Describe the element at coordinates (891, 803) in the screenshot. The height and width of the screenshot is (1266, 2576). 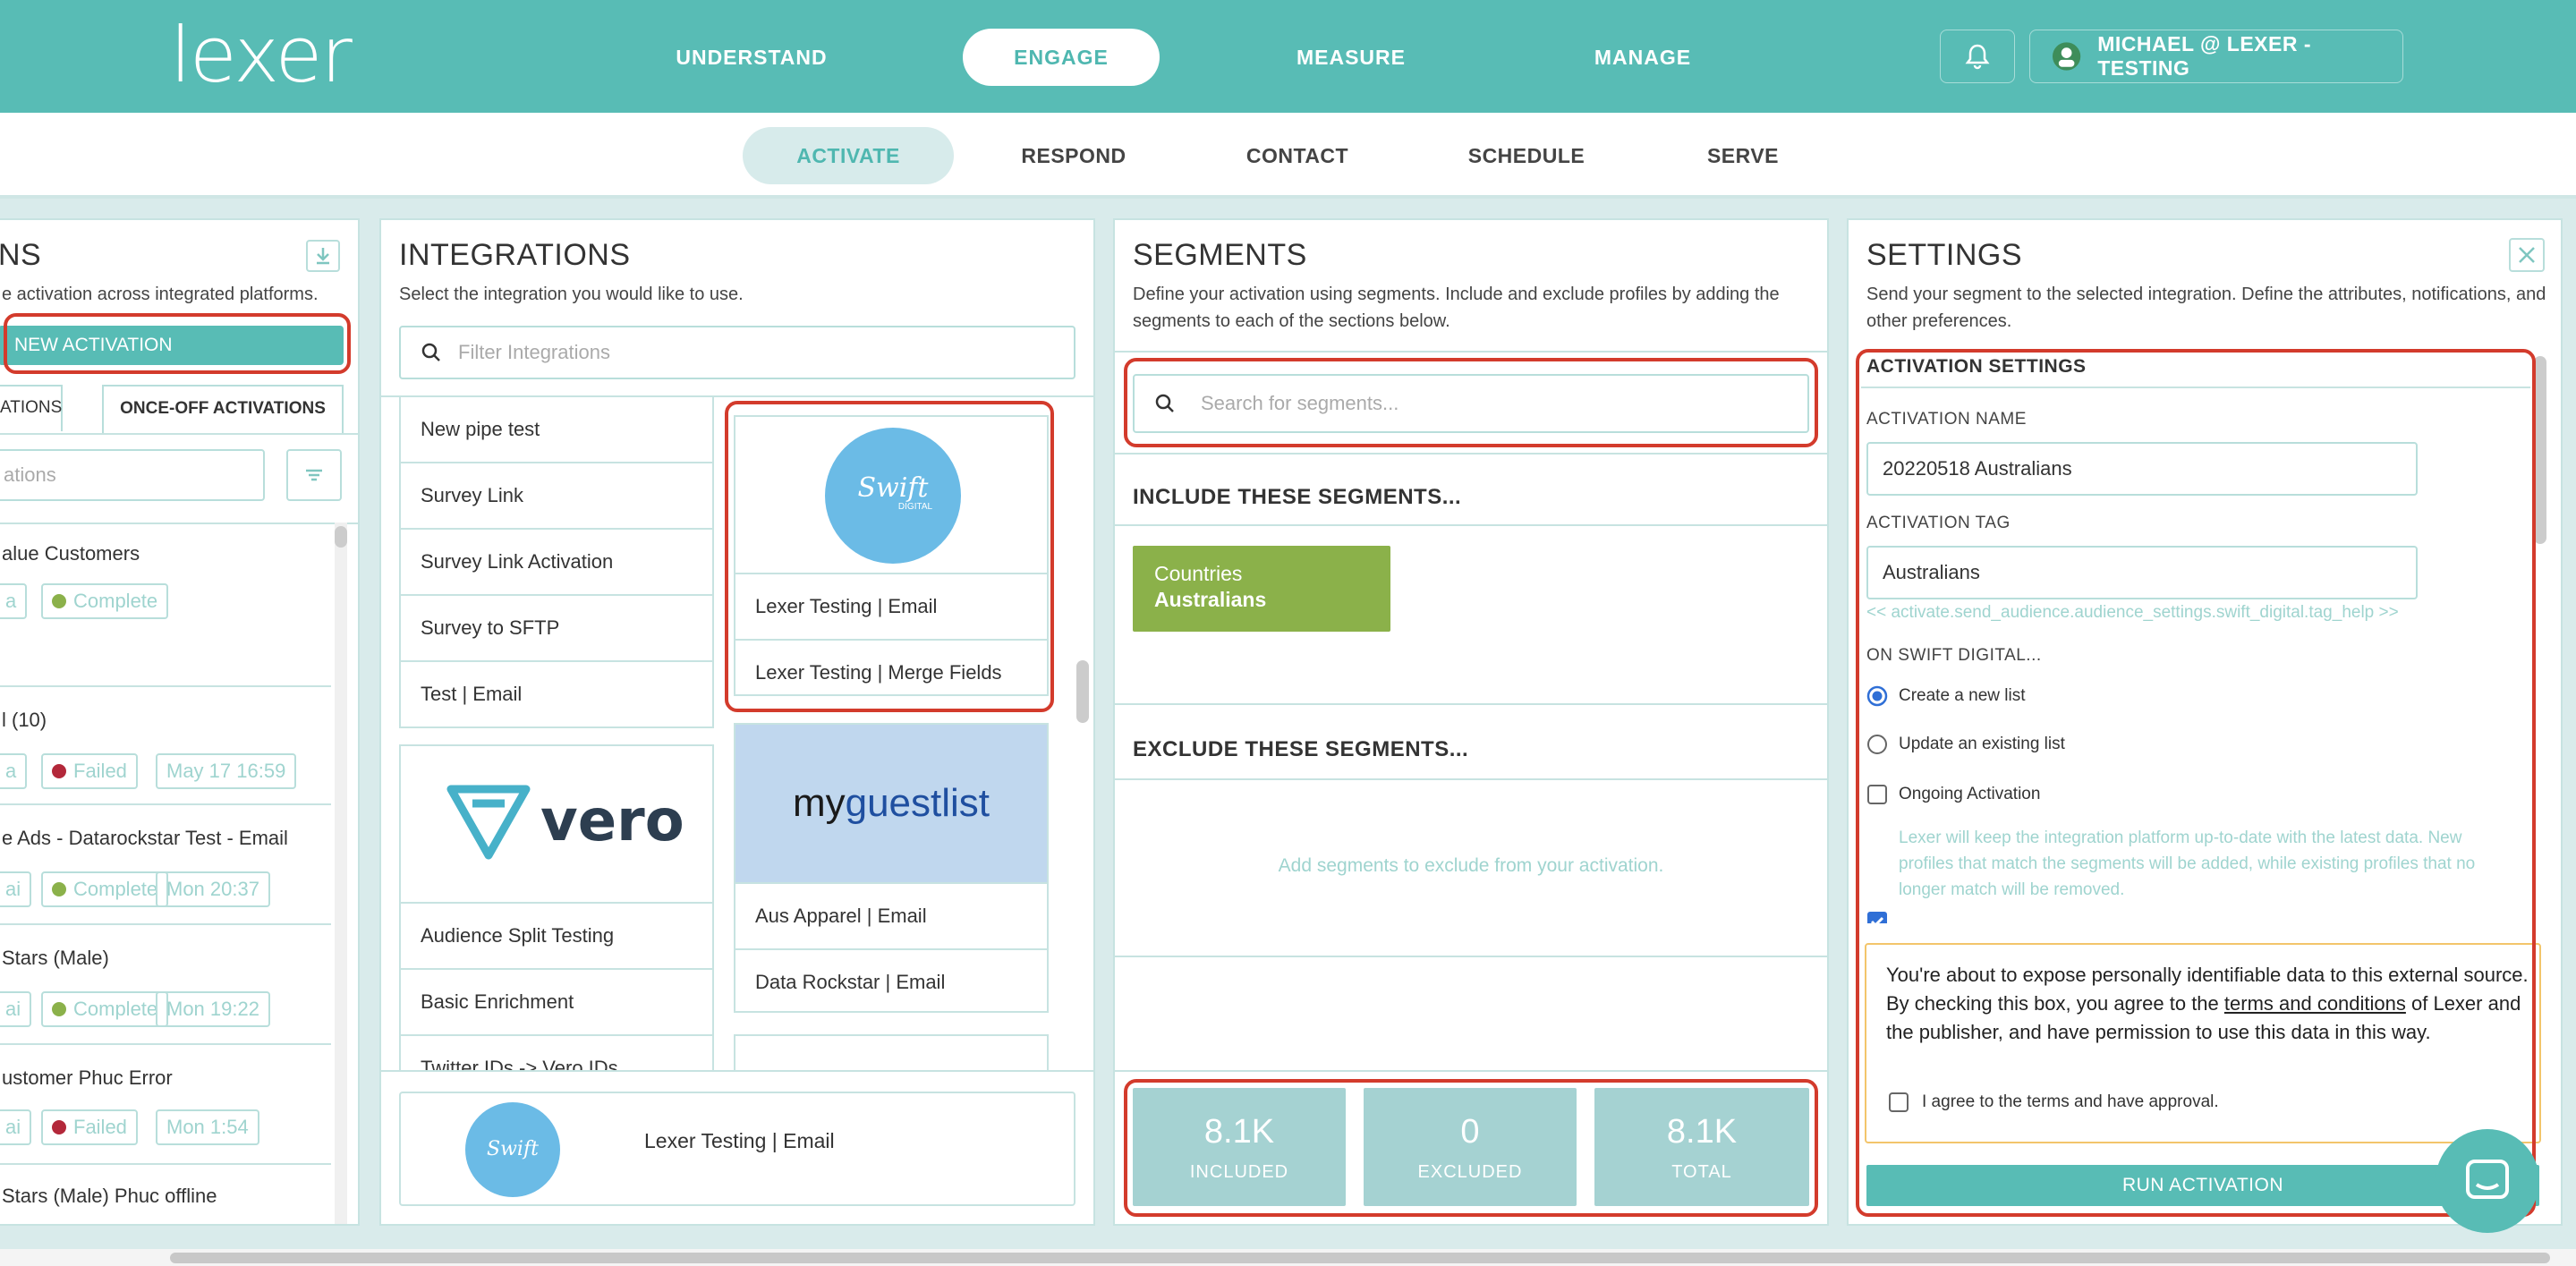
I see `myguestlist-logo: myguestlist` at that location.